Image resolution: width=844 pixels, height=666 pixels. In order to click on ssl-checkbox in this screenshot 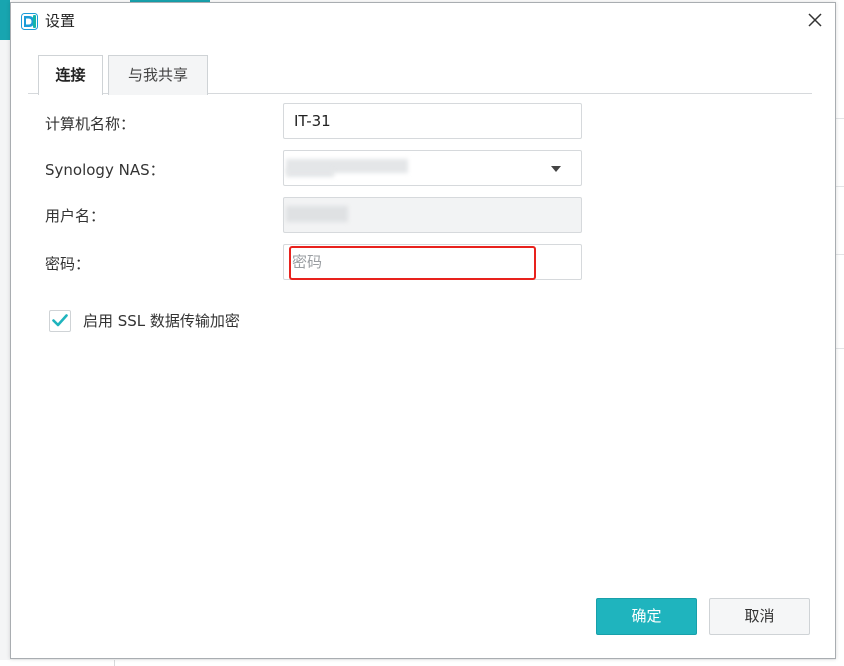, I will do `click(60, 321)`.